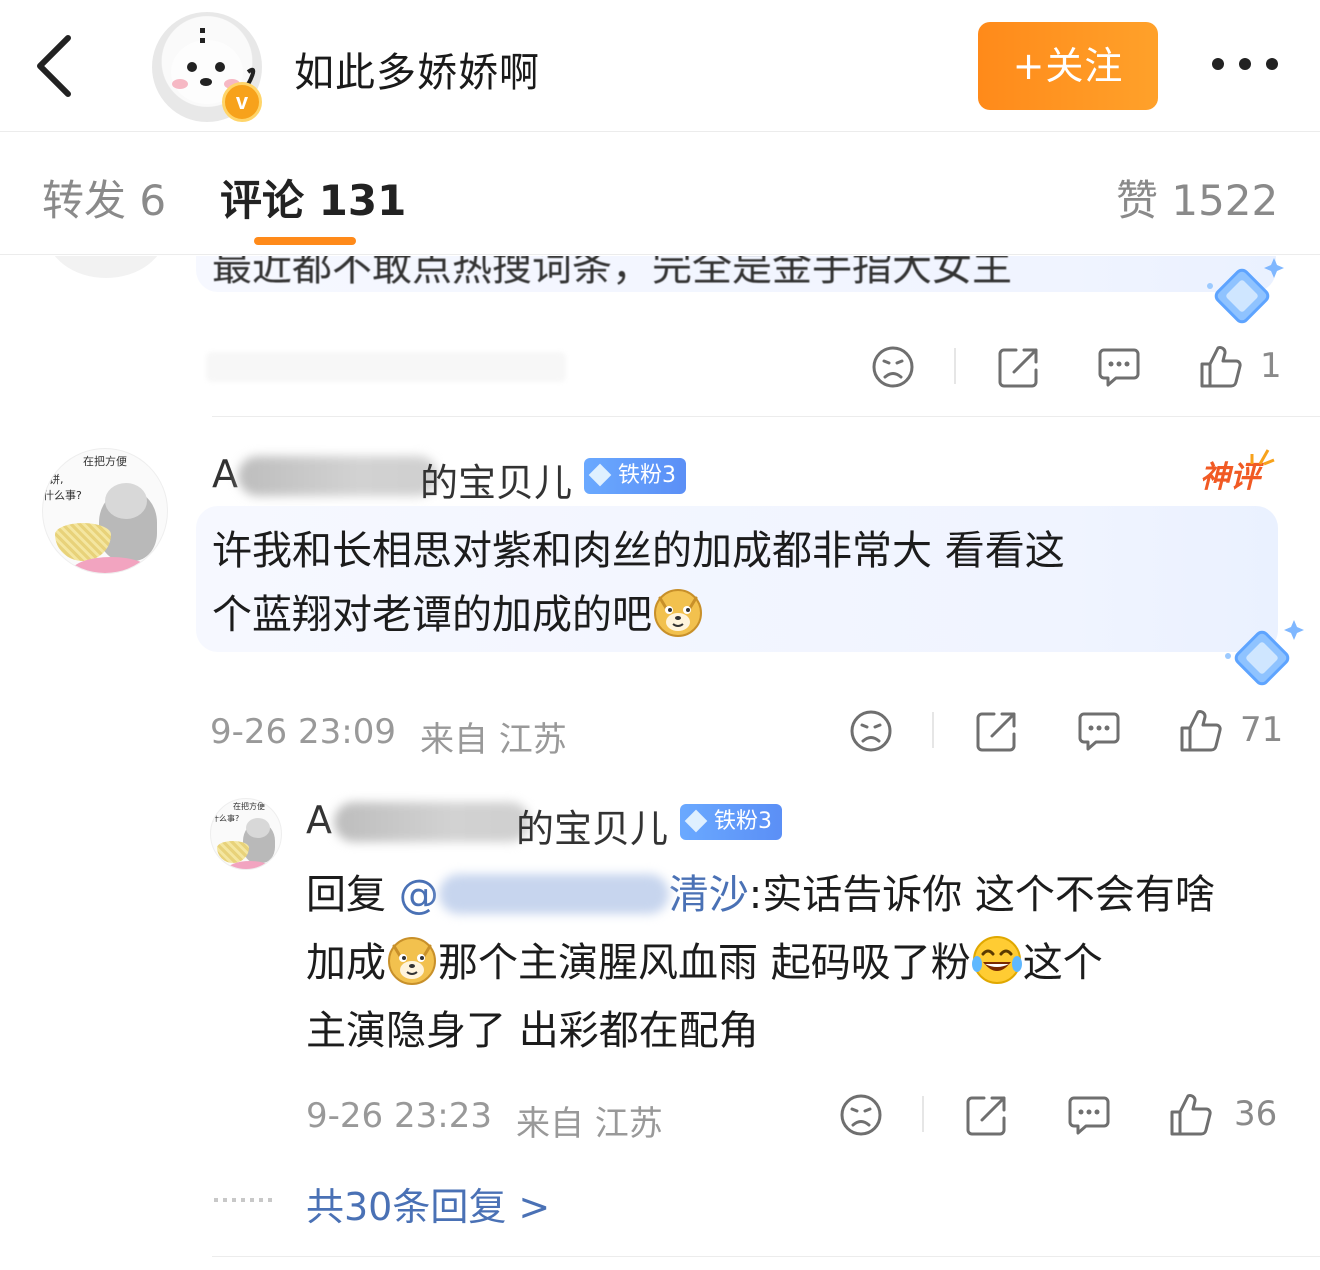 The height and width of the screenshot is (1270, 1320). What do you see at coordinates (1262, 457) in the screenshot?
I see `sparkle-icon` at bounding box center [1262, 457].